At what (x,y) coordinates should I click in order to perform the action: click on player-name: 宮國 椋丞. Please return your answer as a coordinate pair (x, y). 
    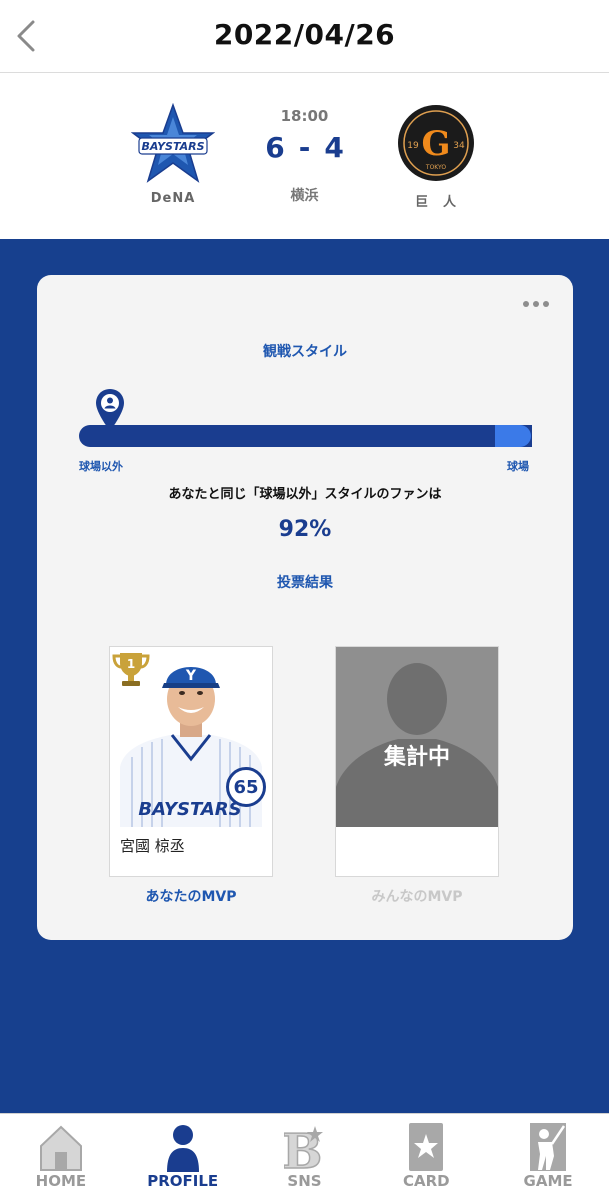
    Looking at the image, I should click on (152, 846).